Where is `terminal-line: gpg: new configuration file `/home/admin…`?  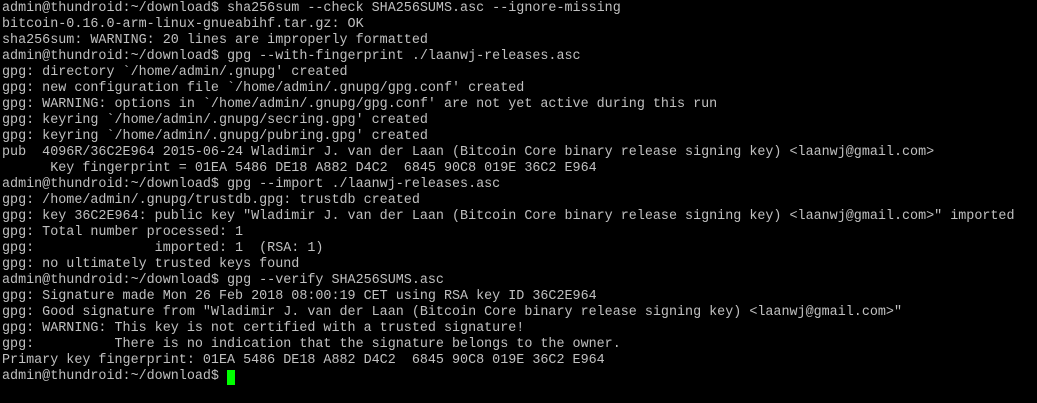
terminal-line: gpg: new configuration file `/home/admin… is located at coordinates (263, 88).